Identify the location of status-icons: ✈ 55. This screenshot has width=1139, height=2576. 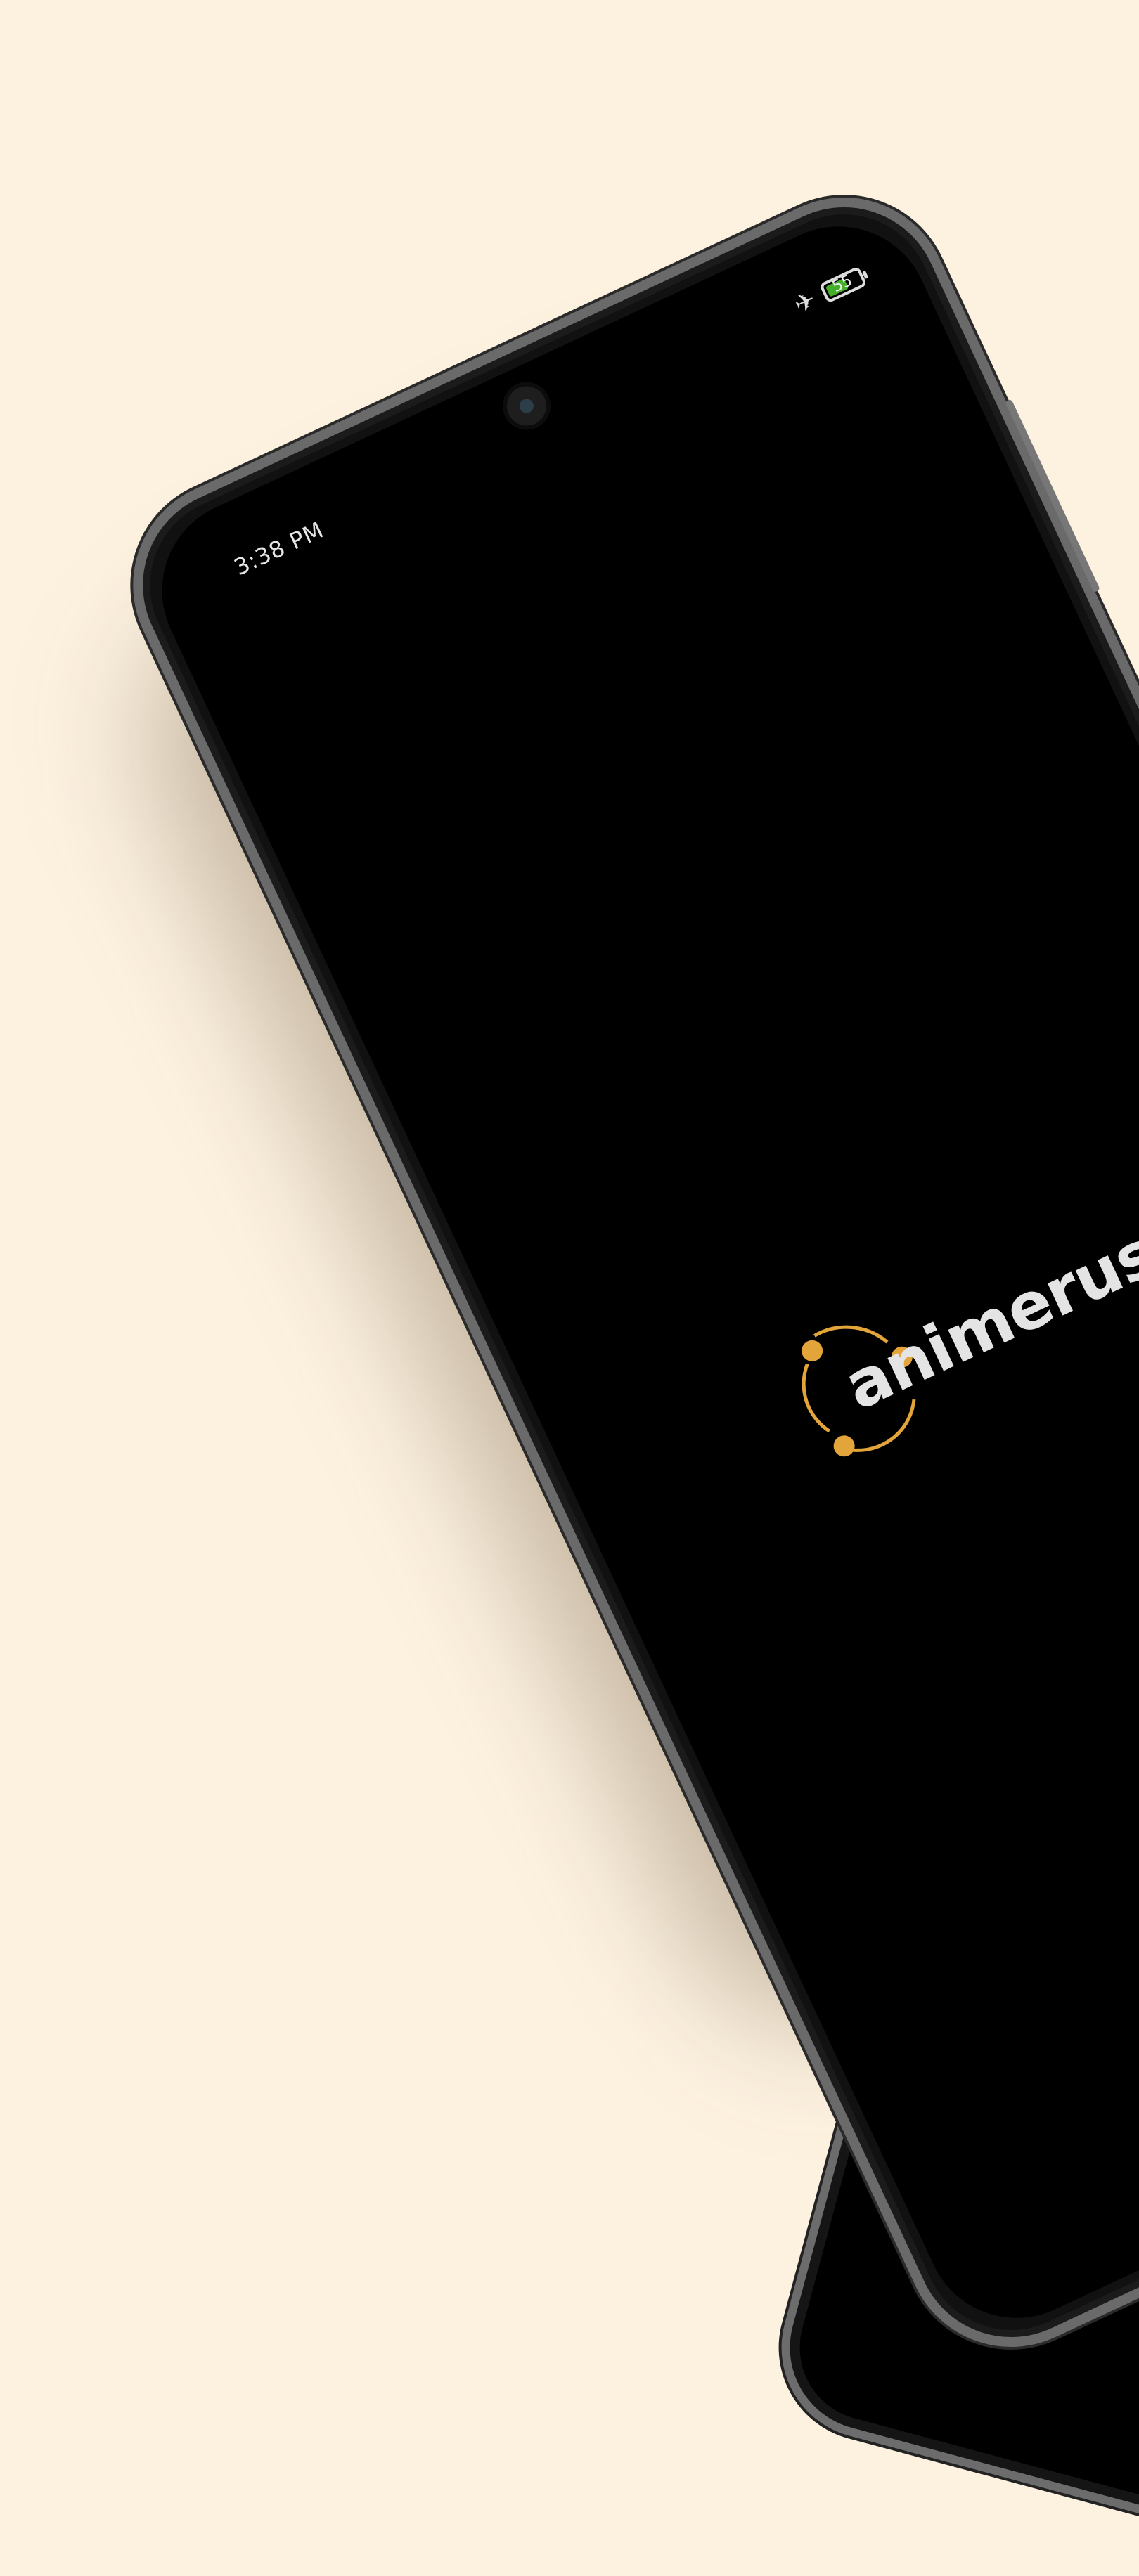
(829, 291).